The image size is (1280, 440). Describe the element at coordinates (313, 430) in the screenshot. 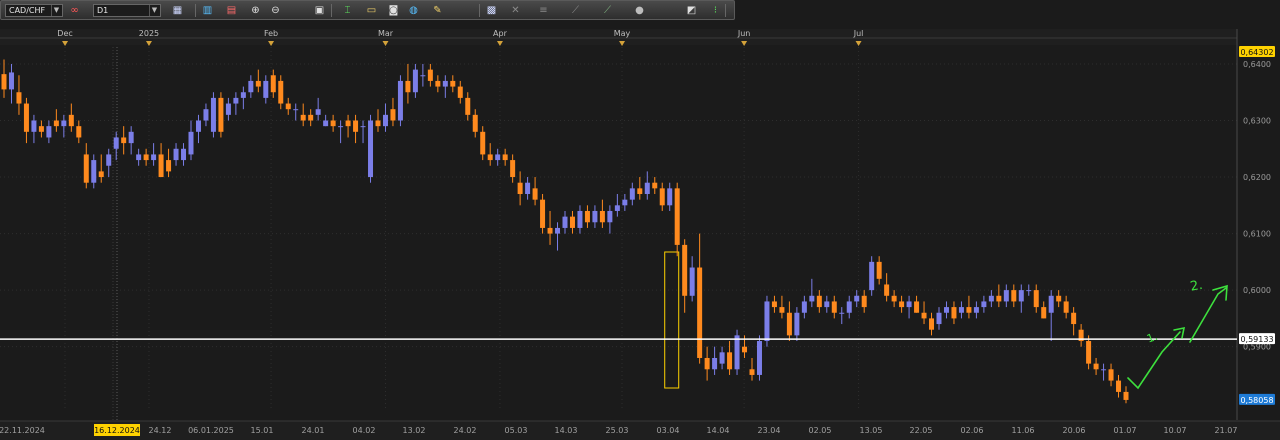

I see `date-axis-label: 24.01` at that location.